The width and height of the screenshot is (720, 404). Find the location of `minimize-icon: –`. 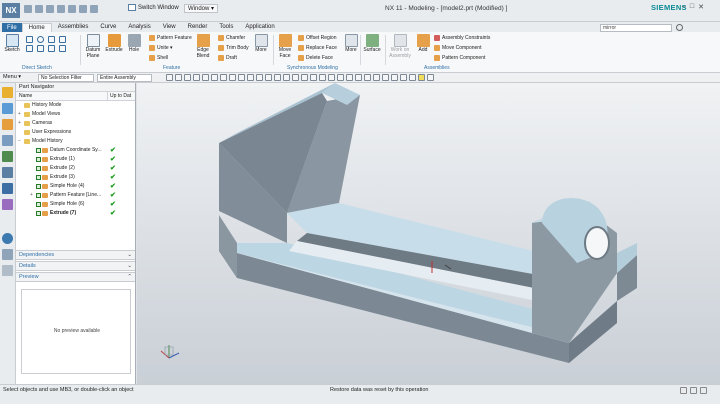

minimize-icon: – is located at coordinates (684, 7).